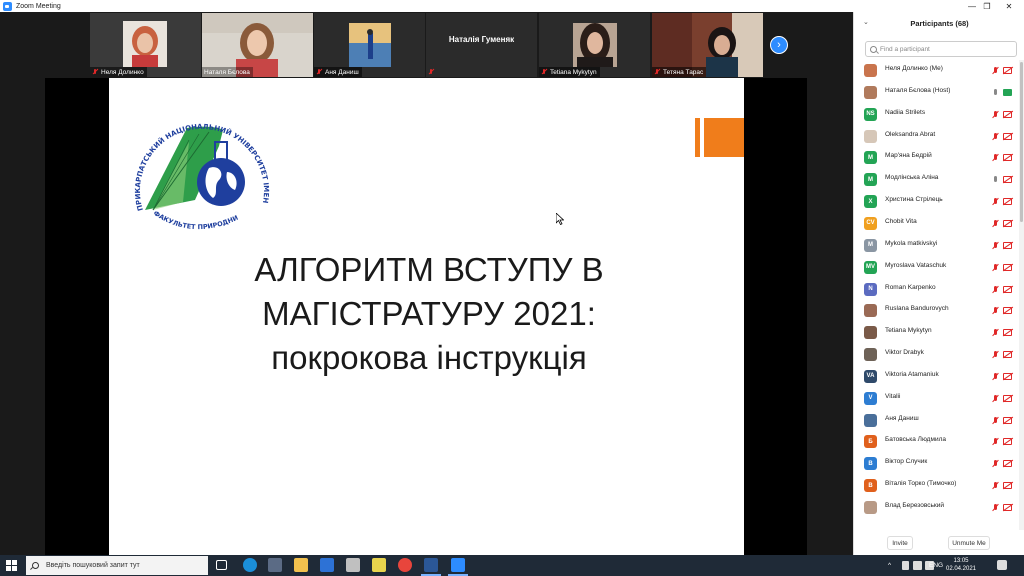 The image size is (1024, 576). Describe the element at coordinates (936, 311) in the screenshot. I see `participant-row: Ruslana Bandurovych` at that location.